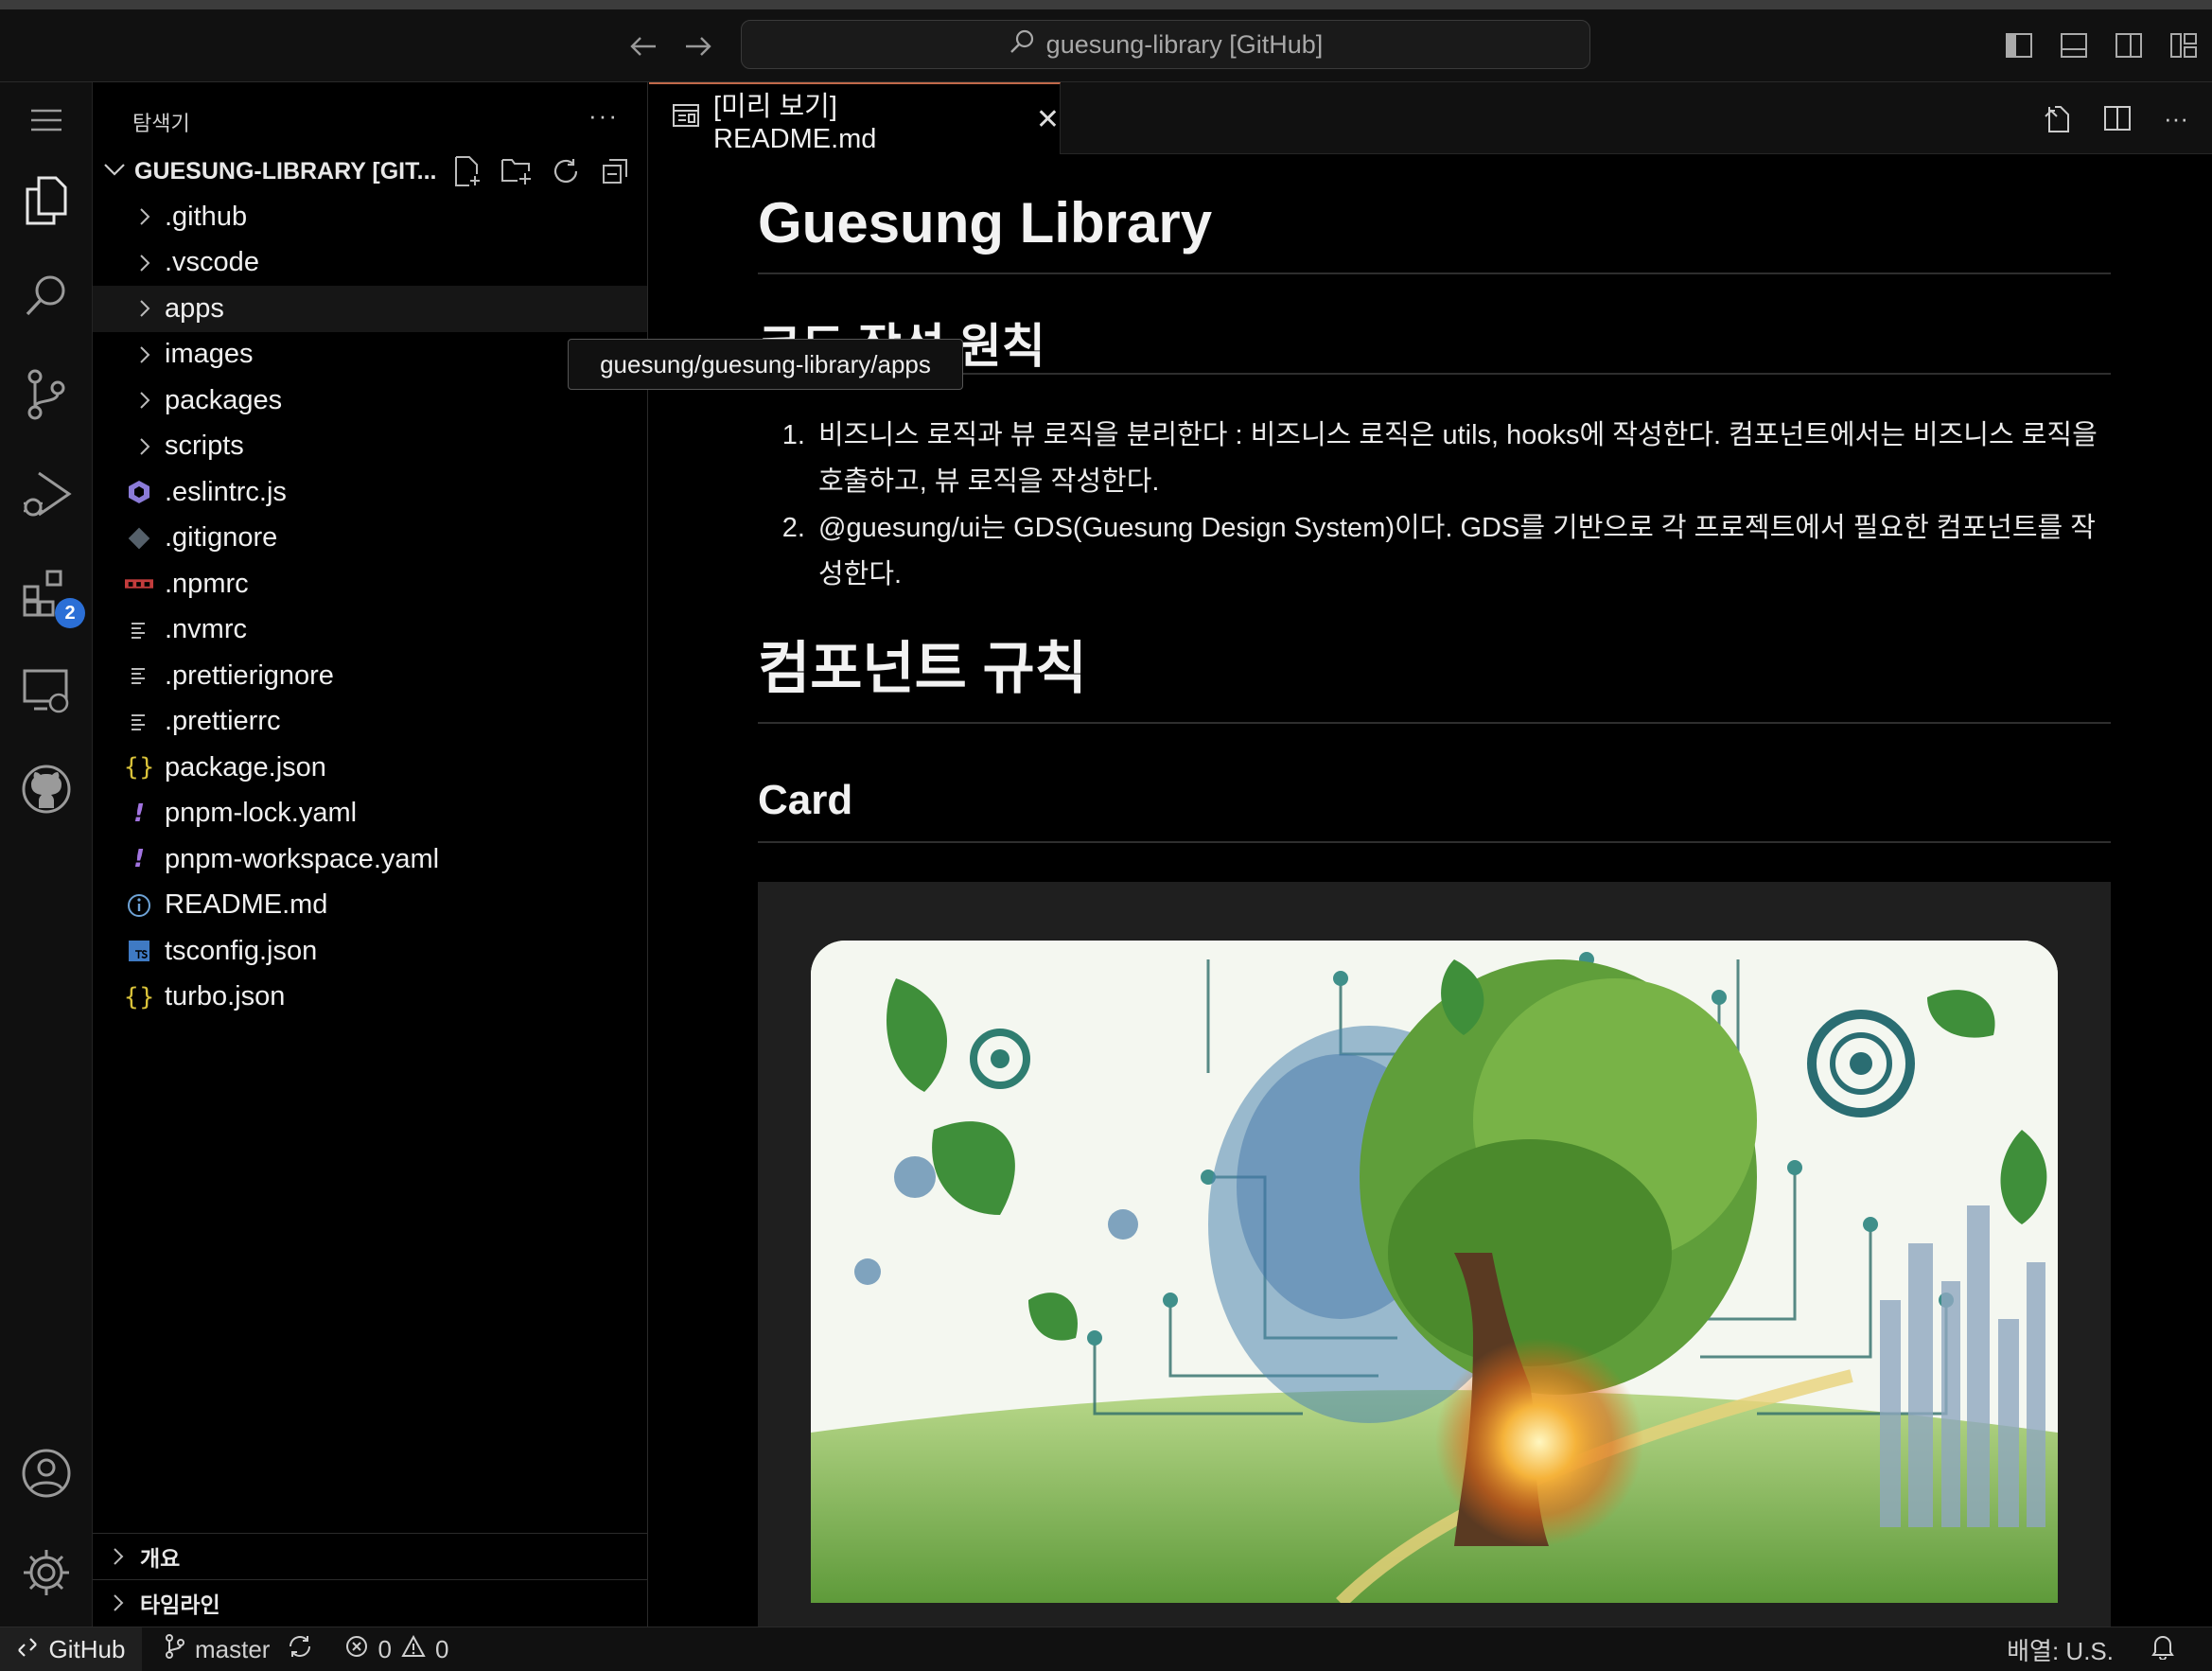 The image size is (2212, 1671). I want to click on command-center-search: guesung-library [GitHub], so click(1166, 45).